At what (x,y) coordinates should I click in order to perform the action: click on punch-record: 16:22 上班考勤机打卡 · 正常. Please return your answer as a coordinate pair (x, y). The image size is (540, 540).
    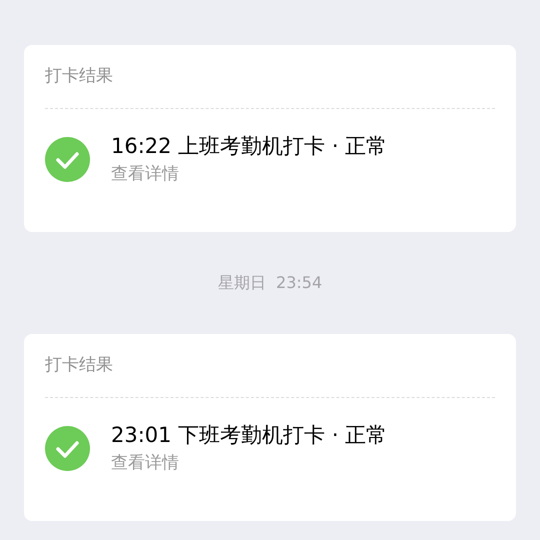
    Looking at the image, I should click on (249, 146).